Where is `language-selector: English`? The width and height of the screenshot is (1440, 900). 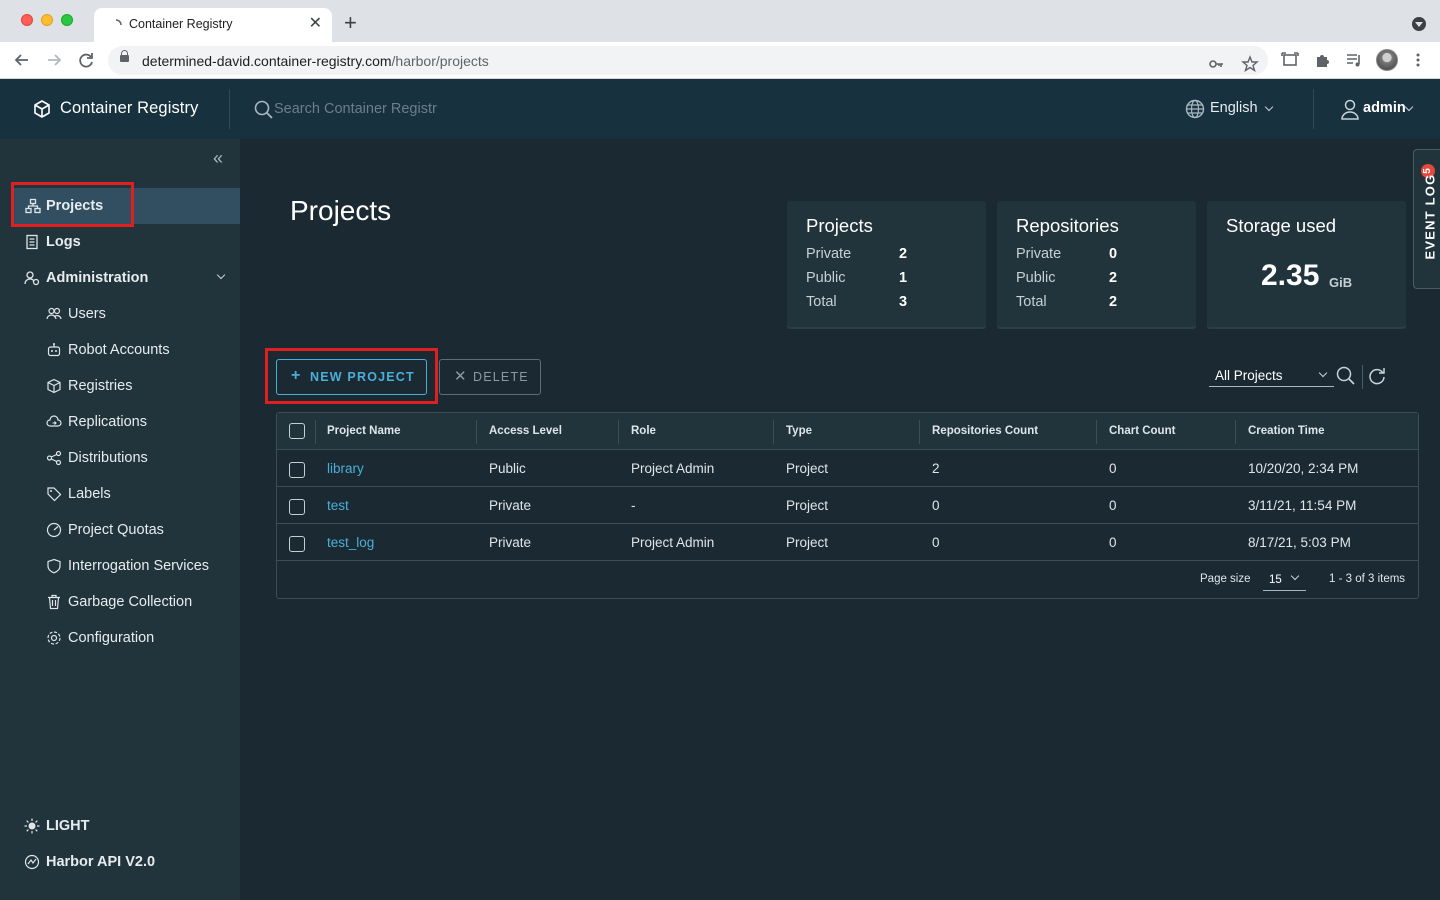
language-selector: English is located at coordinates (1234, 108).